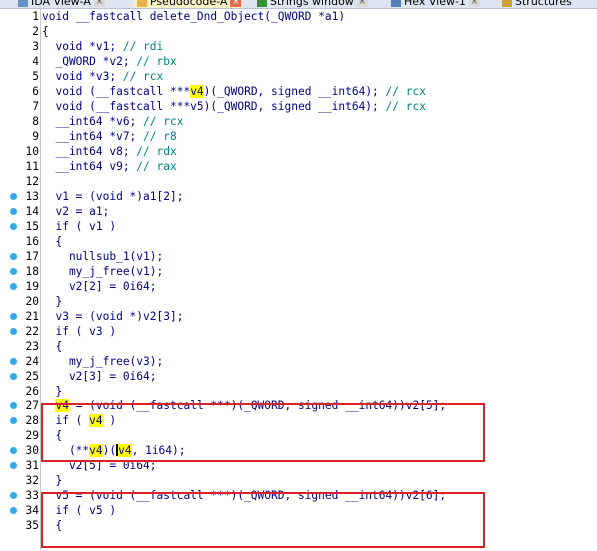 The width and height of the screenshot is (597, 551). I want to click on code-line: 2{, so click(298, 31).